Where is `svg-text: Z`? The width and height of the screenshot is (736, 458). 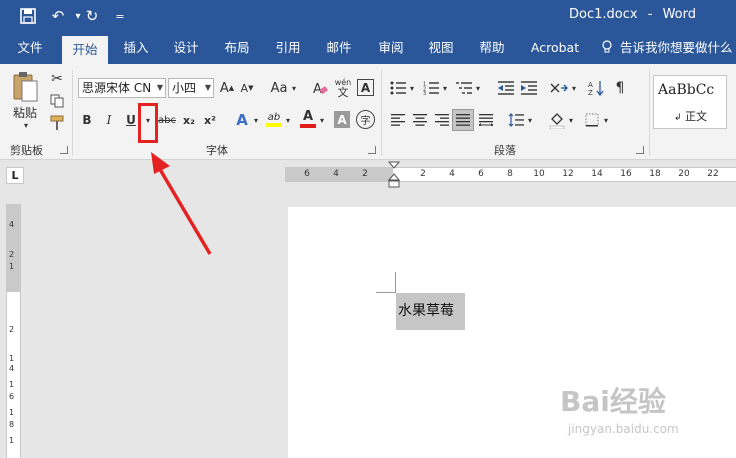 svg-text: Z is located at coordinates (590, 92).